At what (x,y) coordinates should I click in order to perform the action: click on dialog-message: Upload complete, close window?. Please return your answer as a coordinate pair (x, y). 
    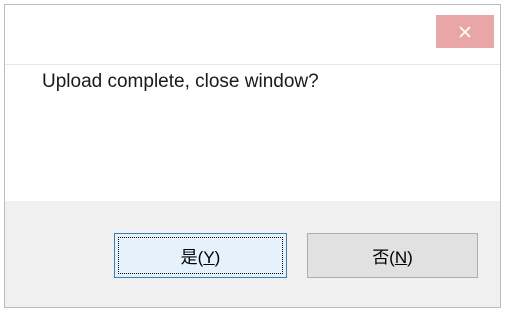
    Looking at the image, I should click on (180, 81).